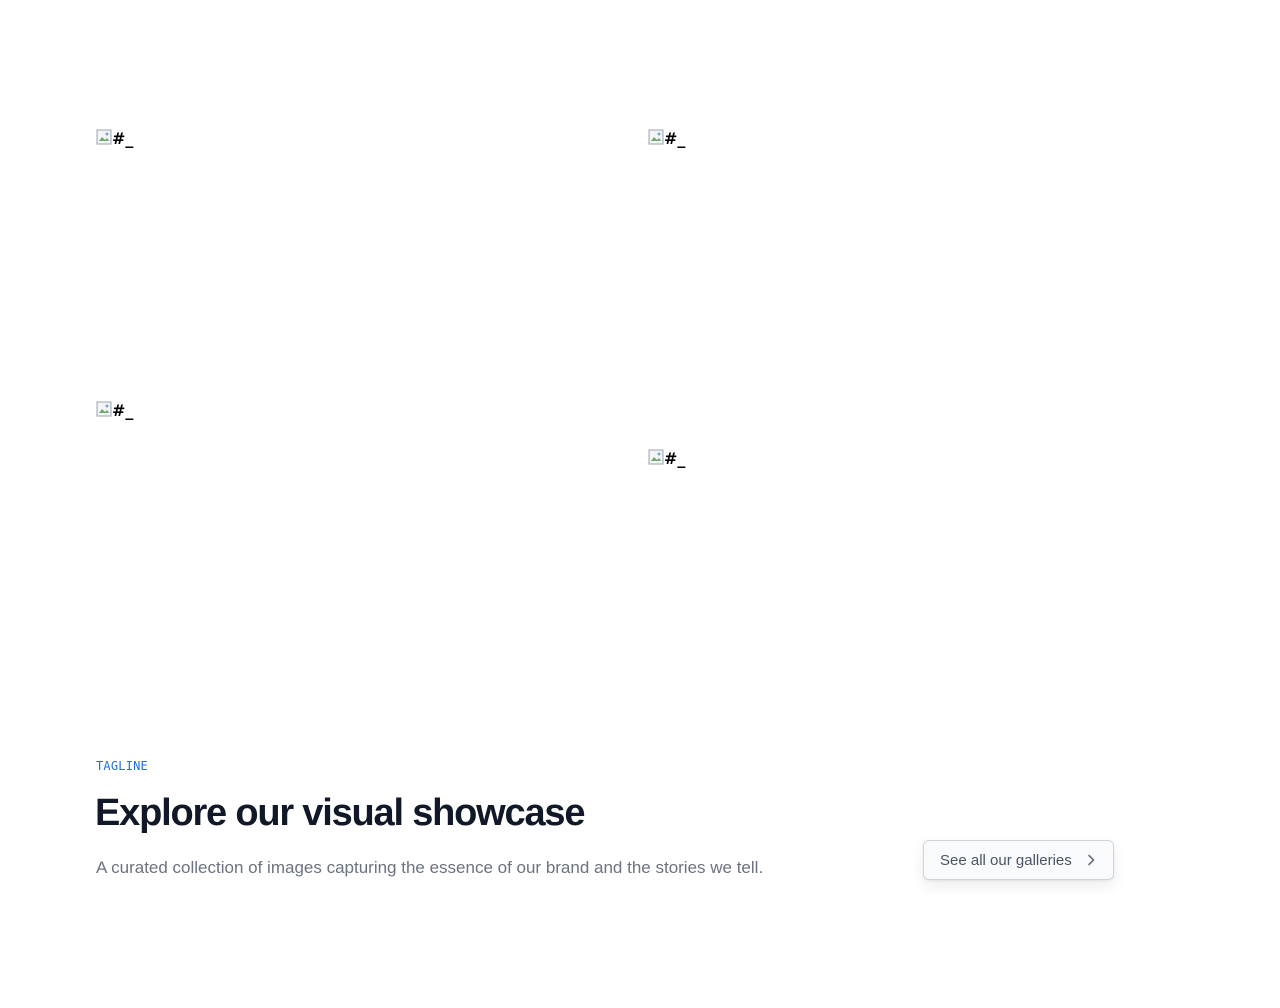 This screenshot has height=1008, width=1280. I want to click on gallery-image-3: #_, so click(114, 411).